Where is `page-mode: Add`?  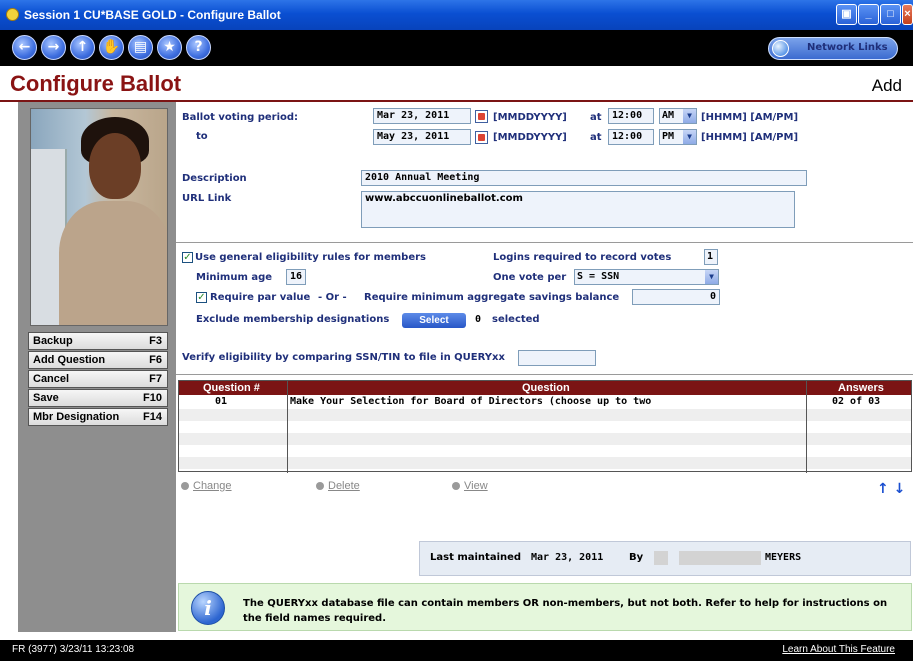
page-mode: Add is located at coordinates (886, 85).